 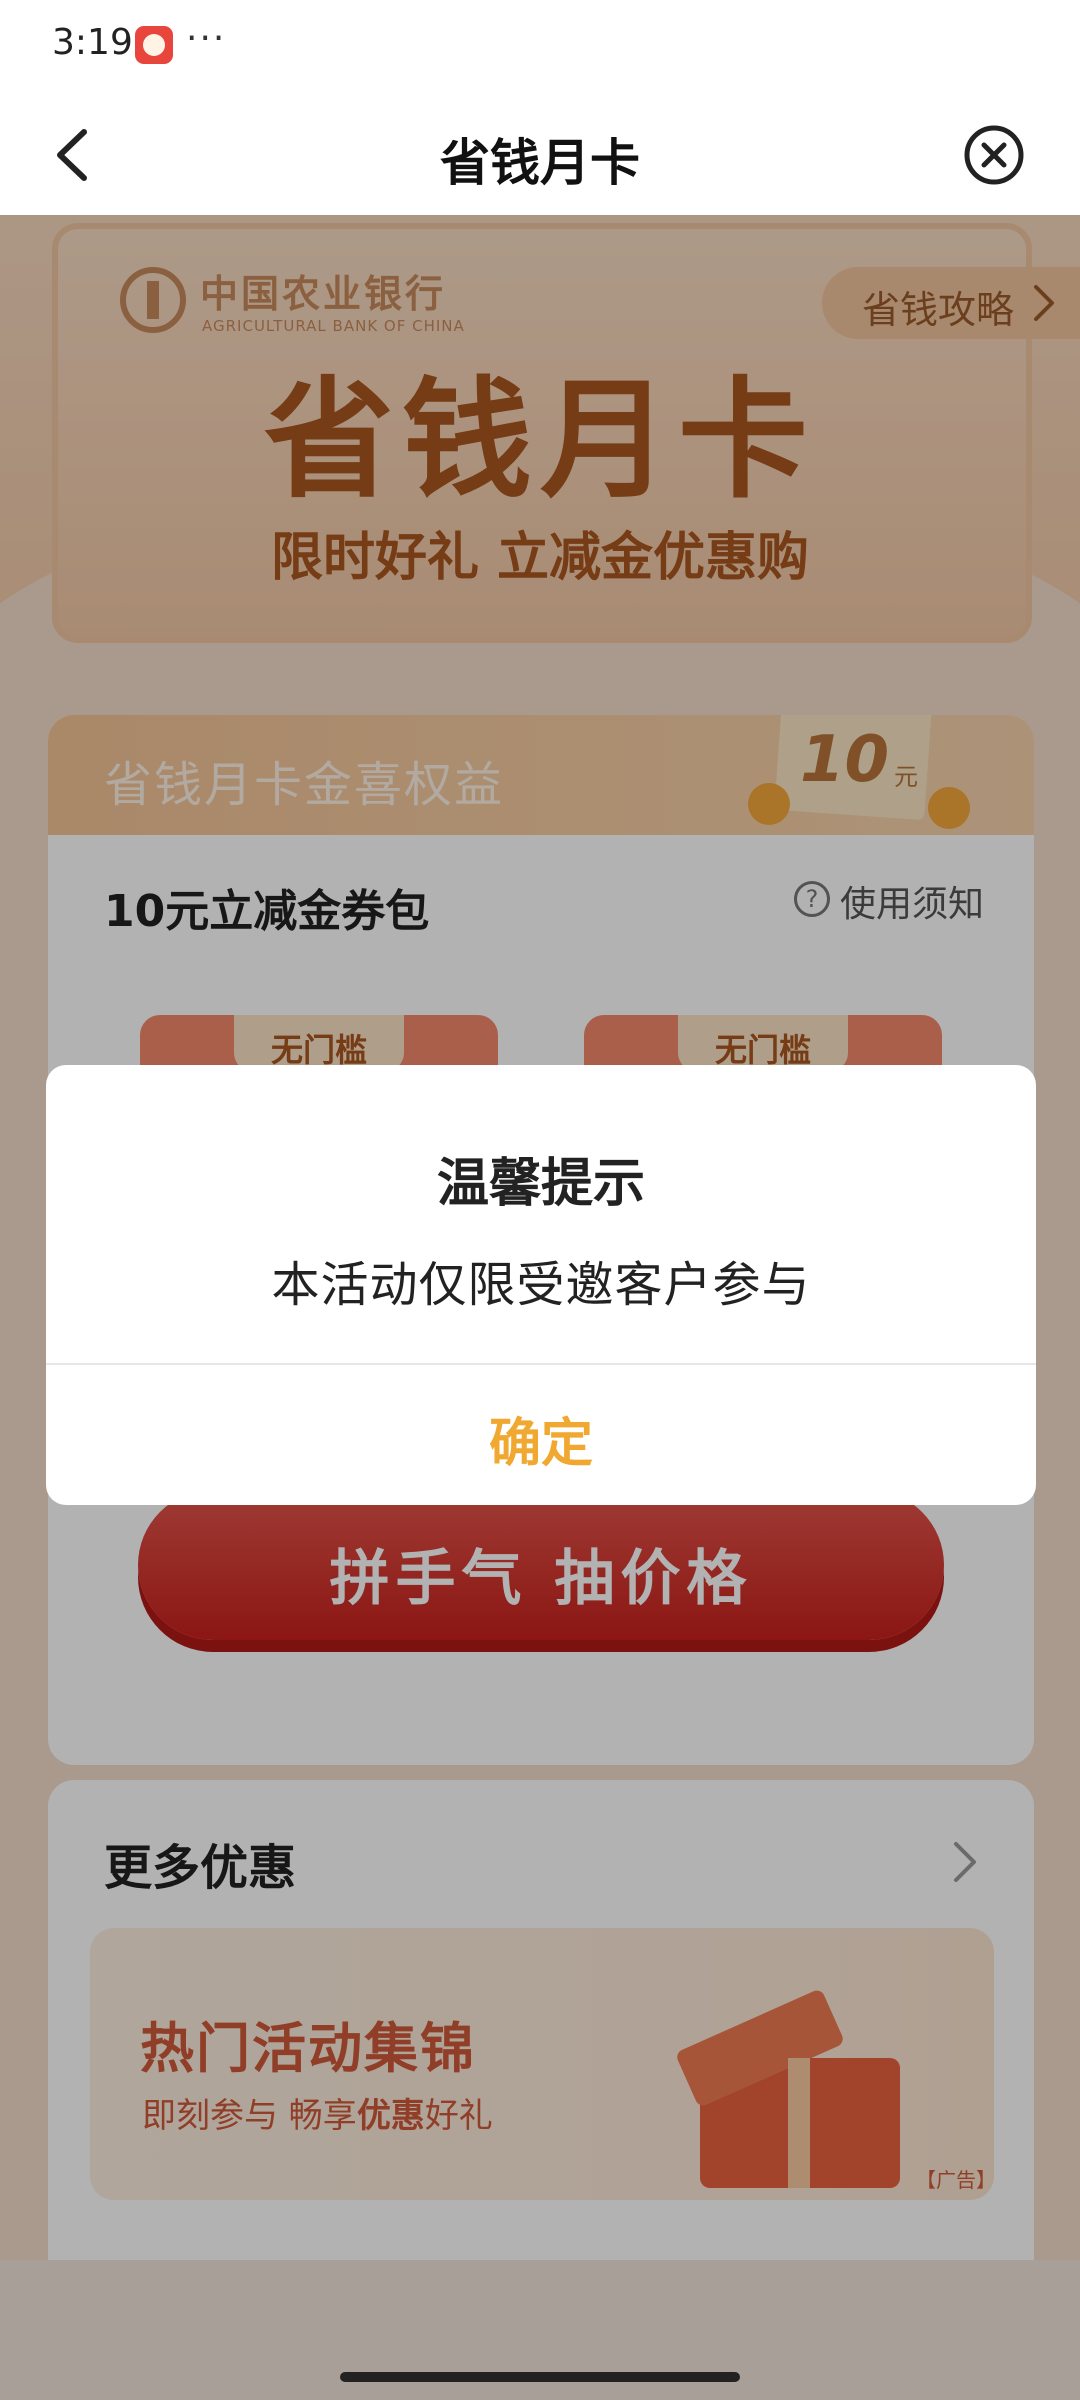 I want to click on nav-bar: 省钱月卡, so click(x=540, y=155).